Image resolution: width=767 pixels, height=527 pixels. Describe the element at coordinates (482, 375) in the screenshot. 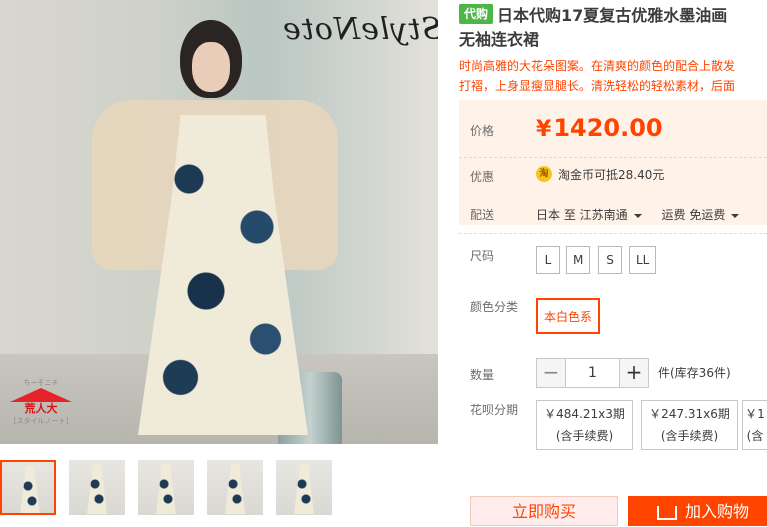

I see `quantity-label: 数量` at that location.